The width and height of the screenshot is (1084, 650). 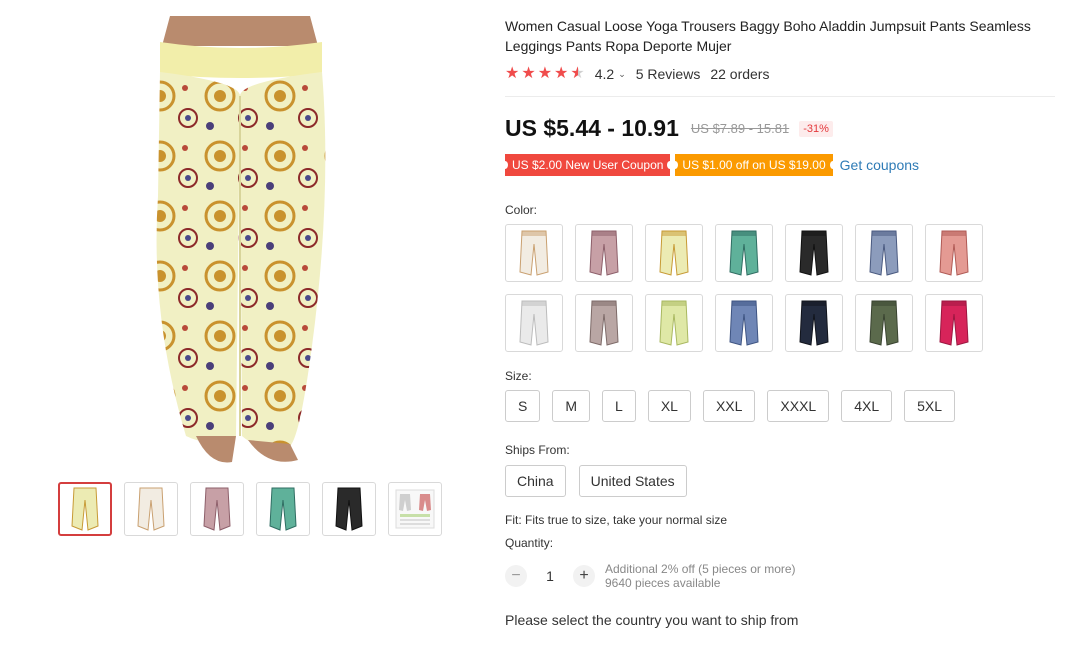 What do you see at coordinates (577, 73) in the screenshot?
I see `half-star-icon: ★` at bounding box center [577, 73].